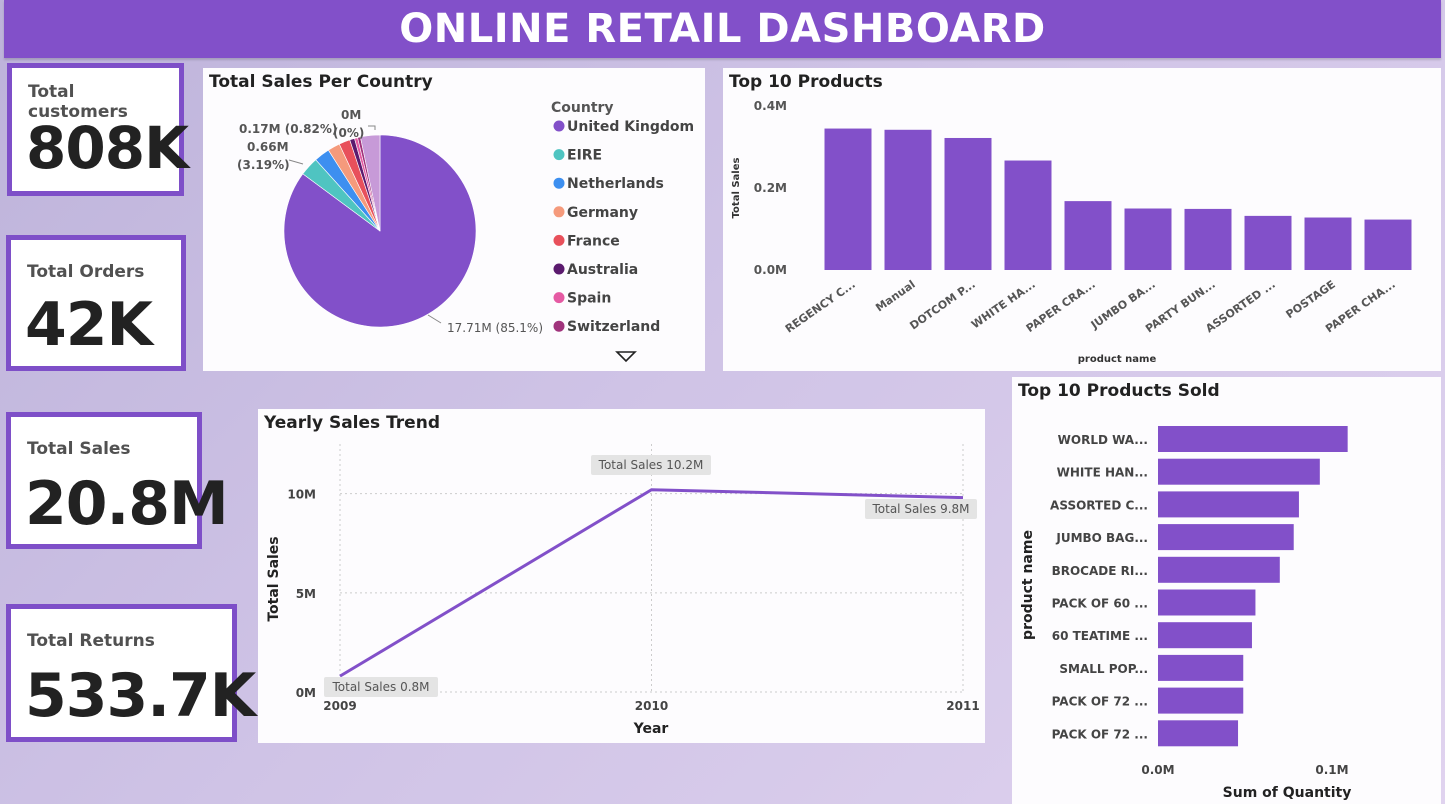  Describe the element at coordinates (306, 693) in the screenshot. I see `y-tick-label: 0M` at that location.